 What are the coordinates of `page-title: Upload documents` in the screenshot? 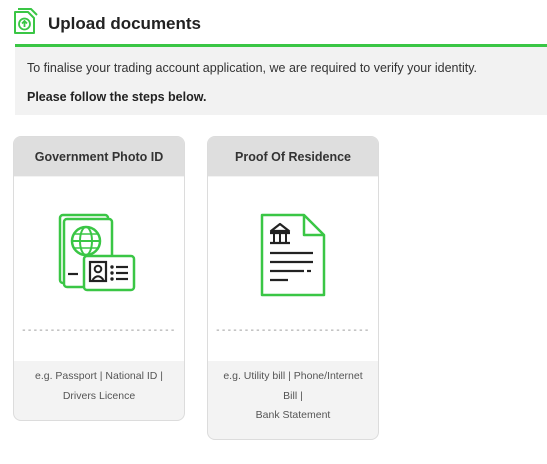 It's located at (125, 23).